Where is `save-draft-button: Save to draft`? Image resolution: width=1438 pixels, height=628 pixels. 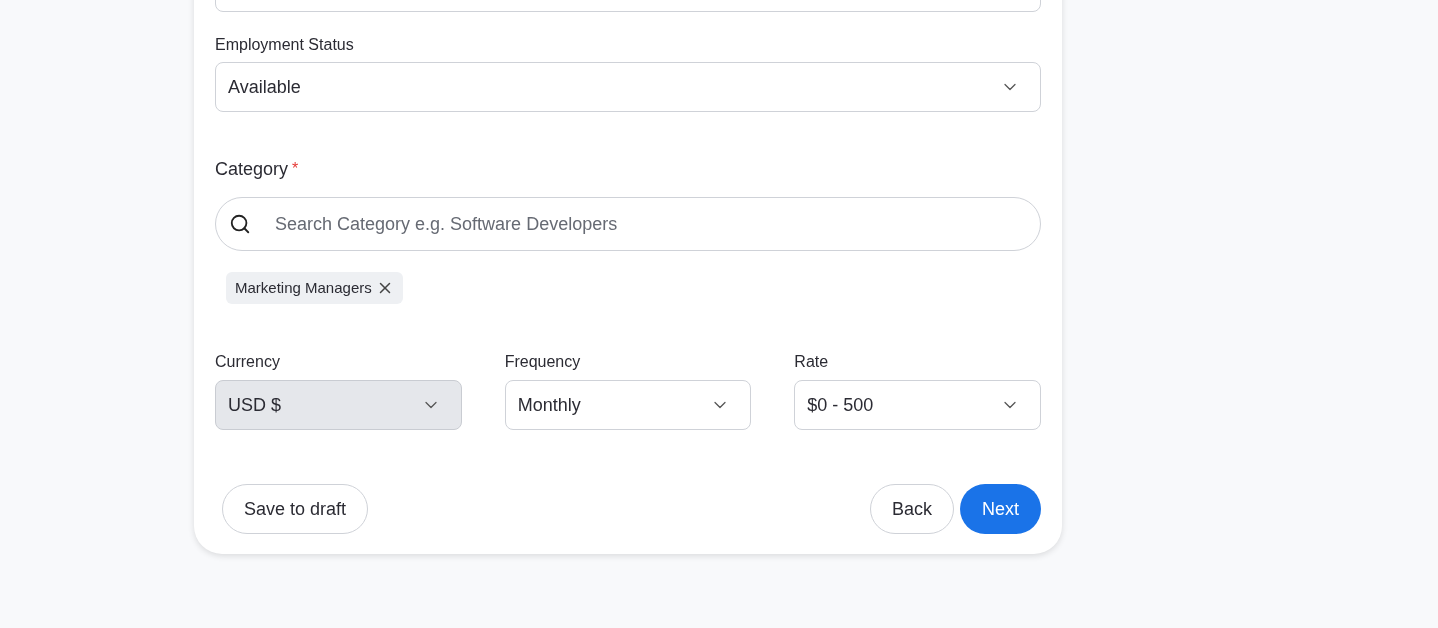
save-draft-button: Save to draft is located at coordinates (295, 509).